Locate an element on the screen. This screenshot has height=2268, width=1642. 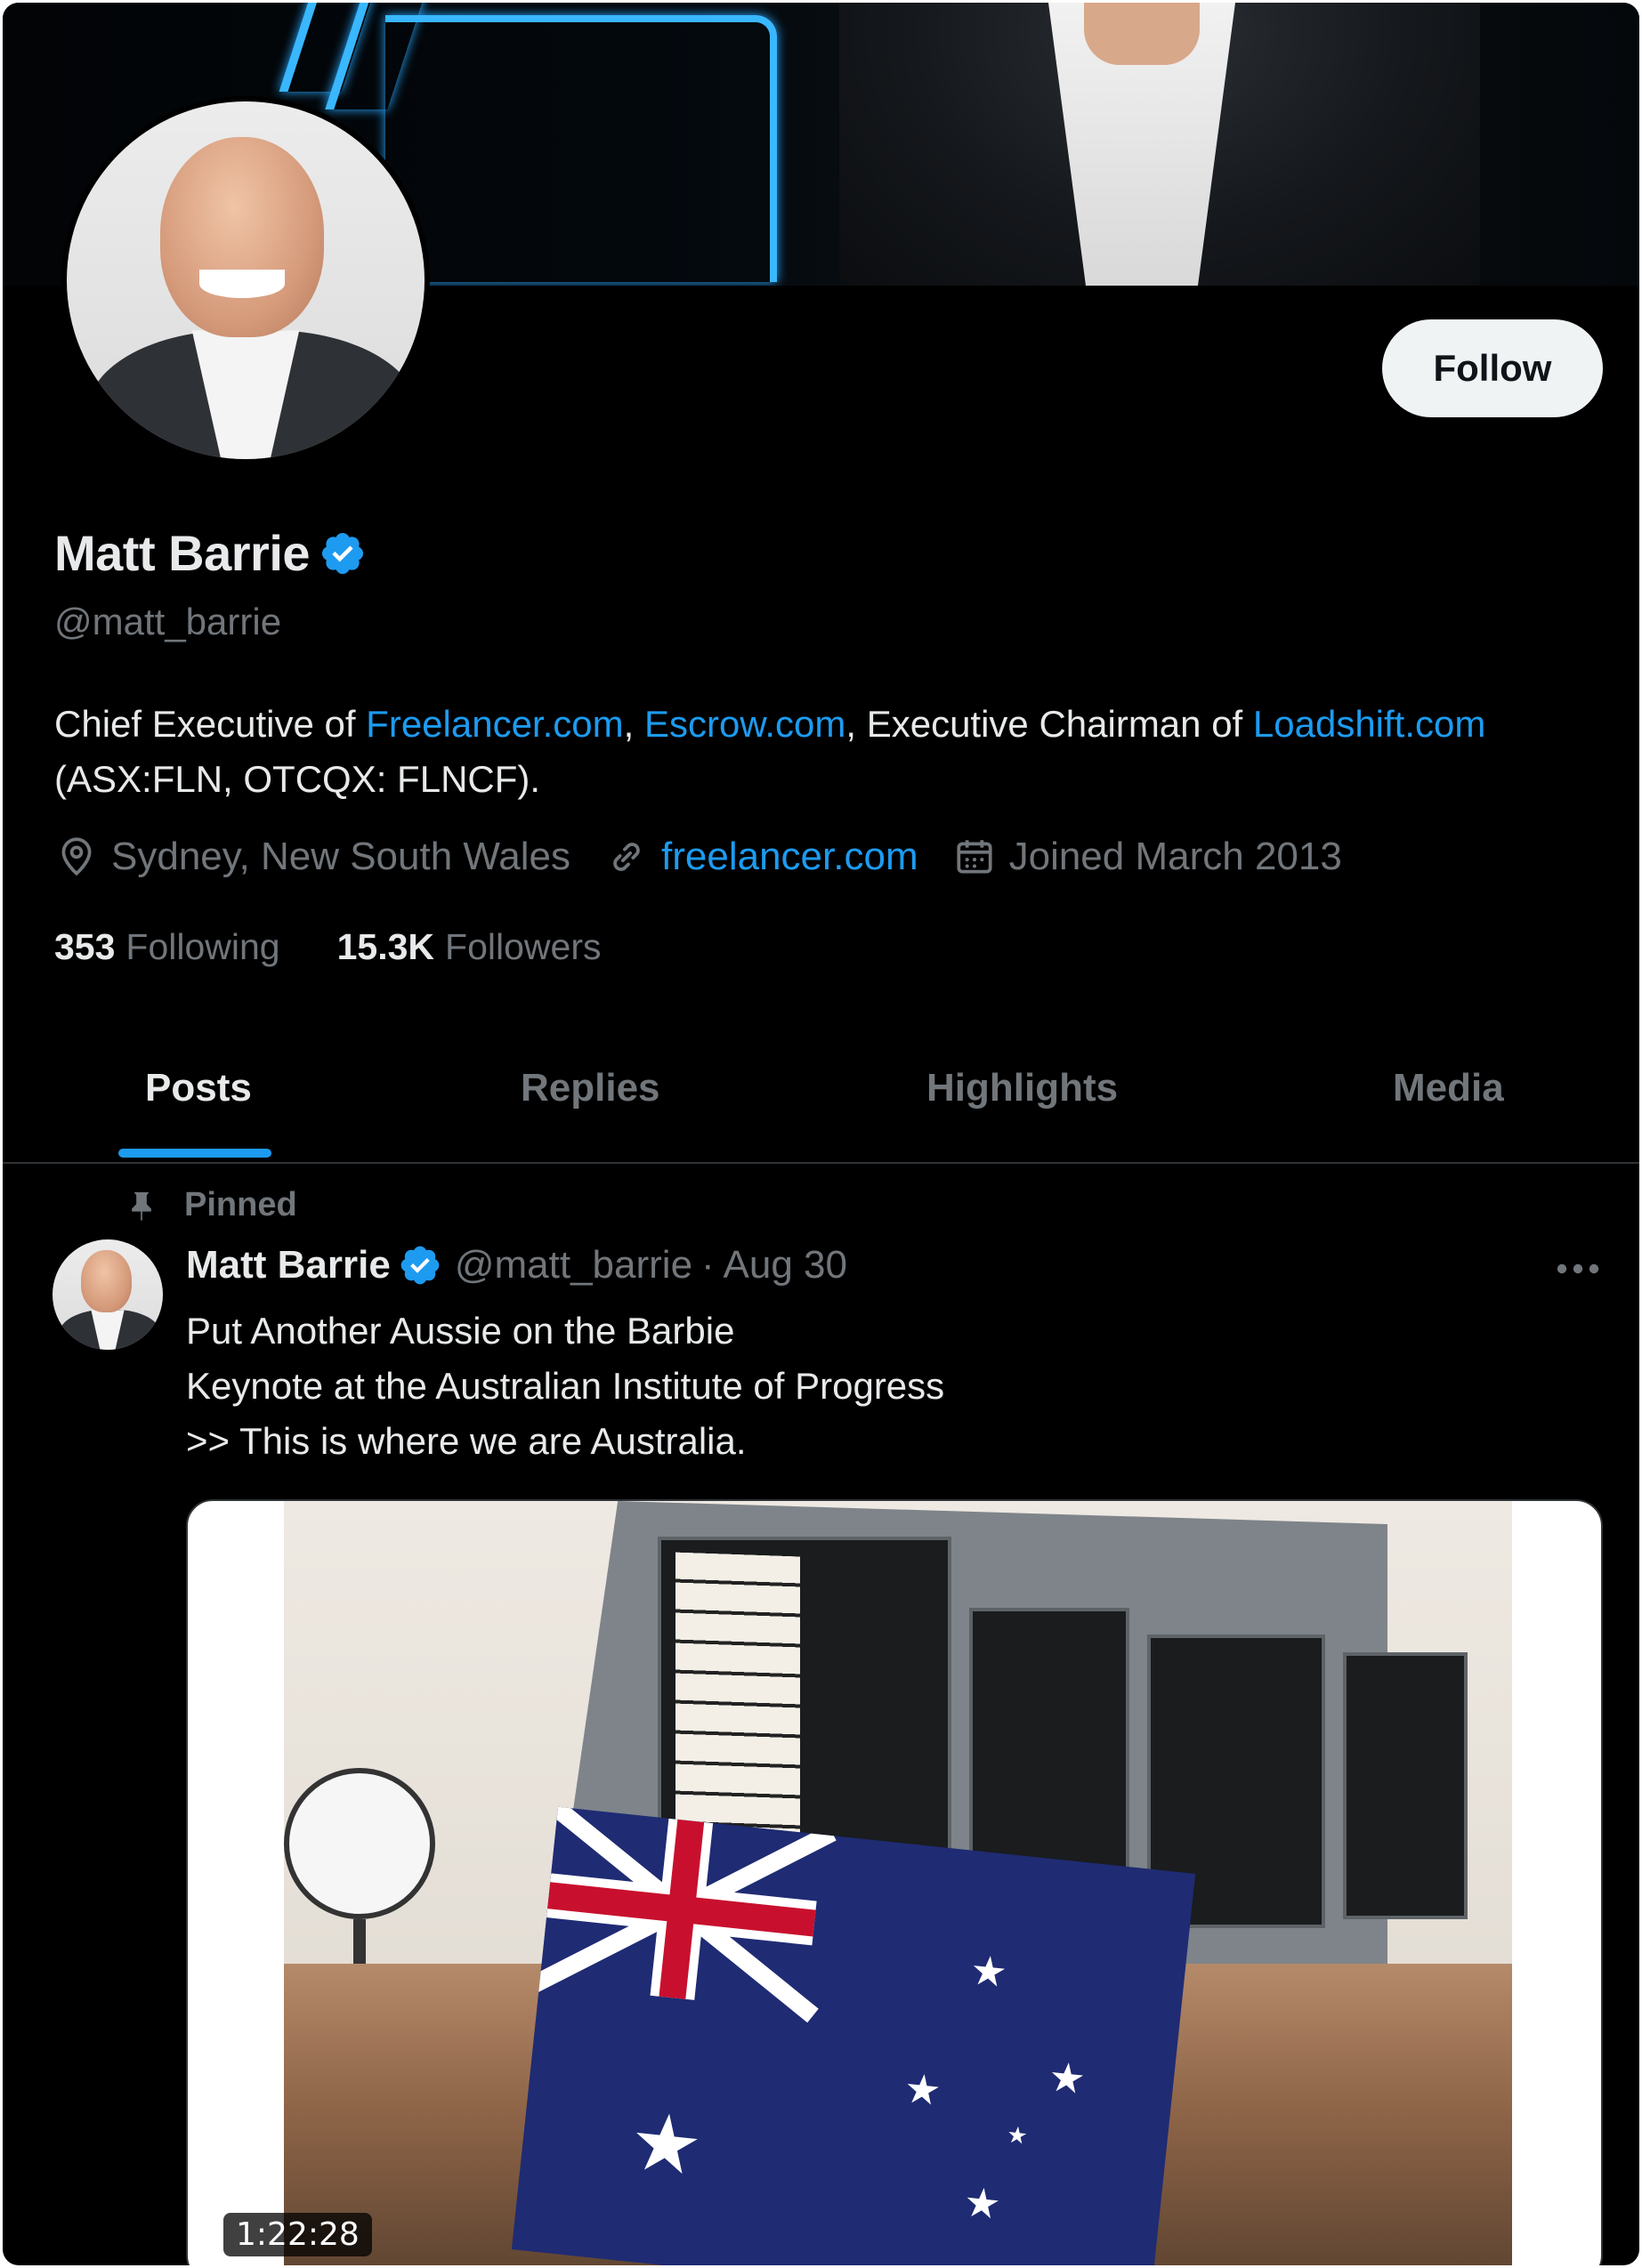
profile-website: freelancer.com is located at coordinates (761, 857).